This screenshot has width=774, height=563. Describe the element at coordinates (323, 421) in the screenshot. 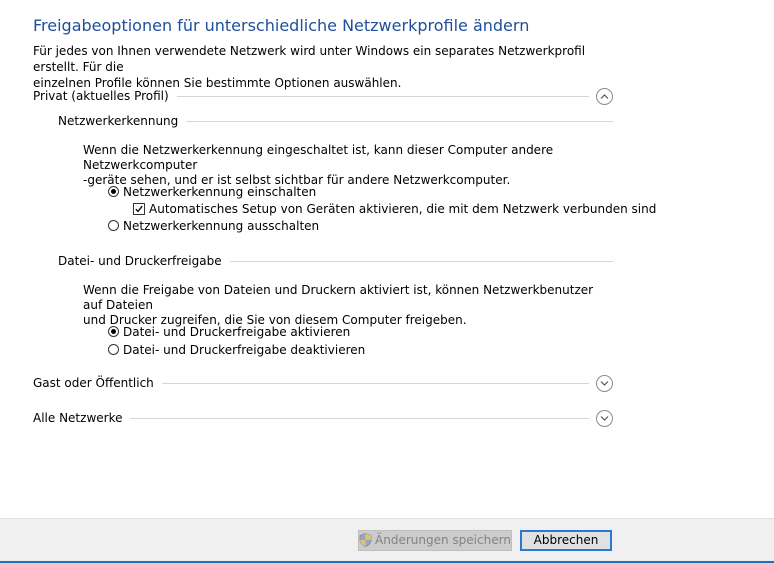

I see `section-all-networks: Alle Netzwerke` at that location.